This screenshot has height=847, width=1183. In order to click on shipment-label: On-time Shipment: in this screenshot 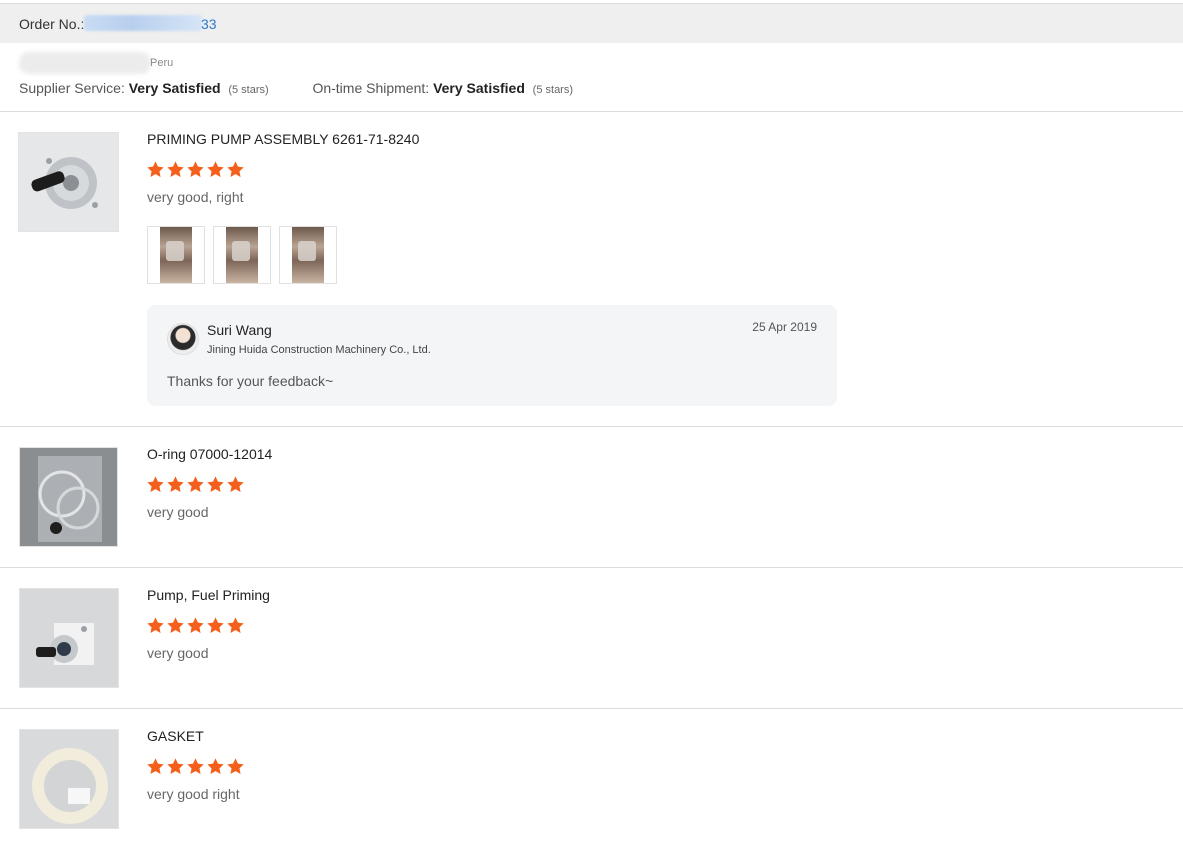, I will do `click(371, 88)`.